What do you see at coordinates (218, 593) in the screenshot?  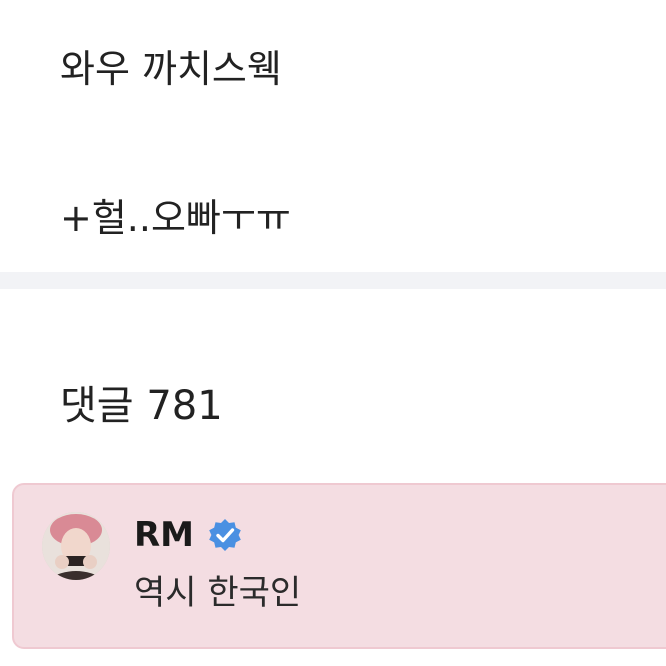 I see `comment-text: 역시 한국인` at bounding box center [218, 593].